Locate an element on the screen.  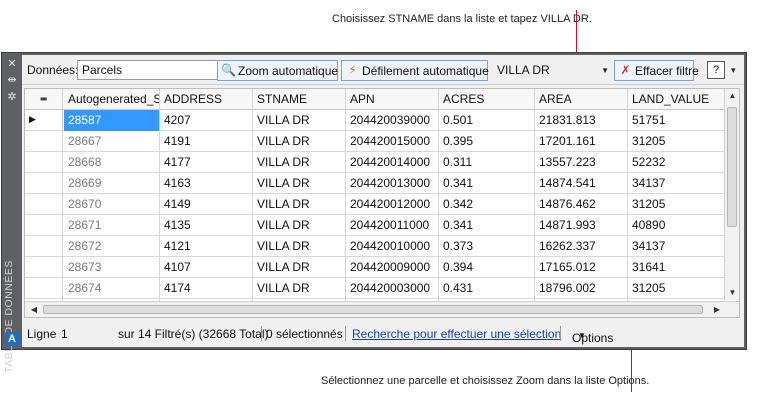
cell-apn: 204420003000 is located at coordinates (392, 288).